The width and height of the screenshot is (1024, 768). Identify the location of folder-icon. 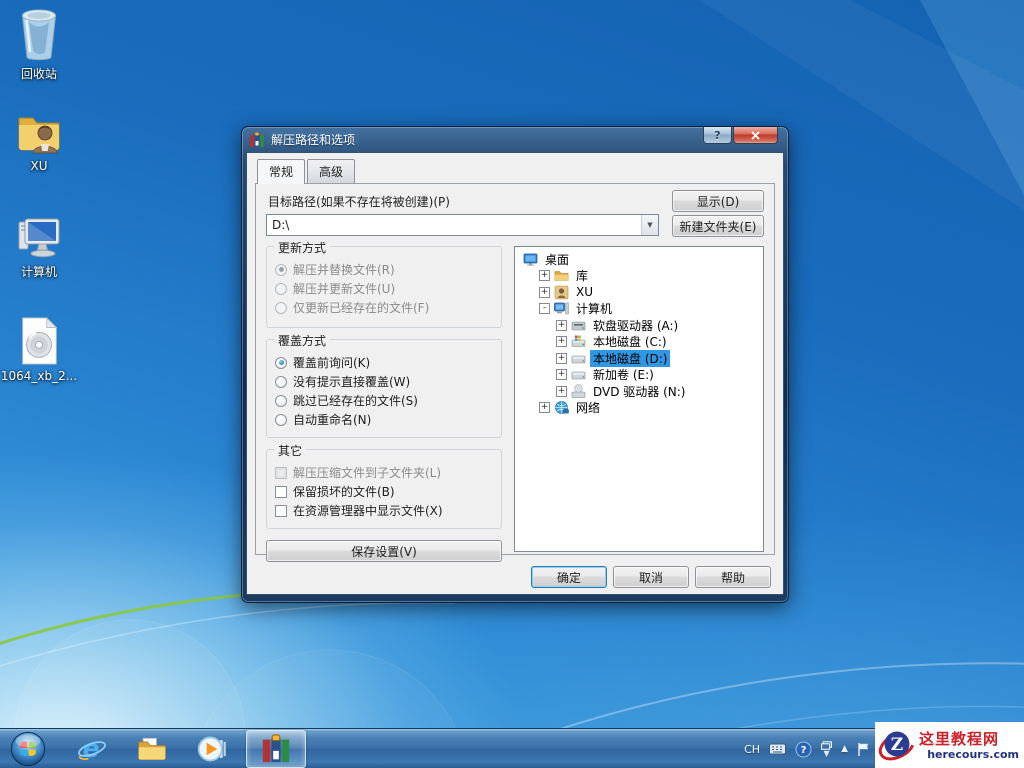
(152, 749).